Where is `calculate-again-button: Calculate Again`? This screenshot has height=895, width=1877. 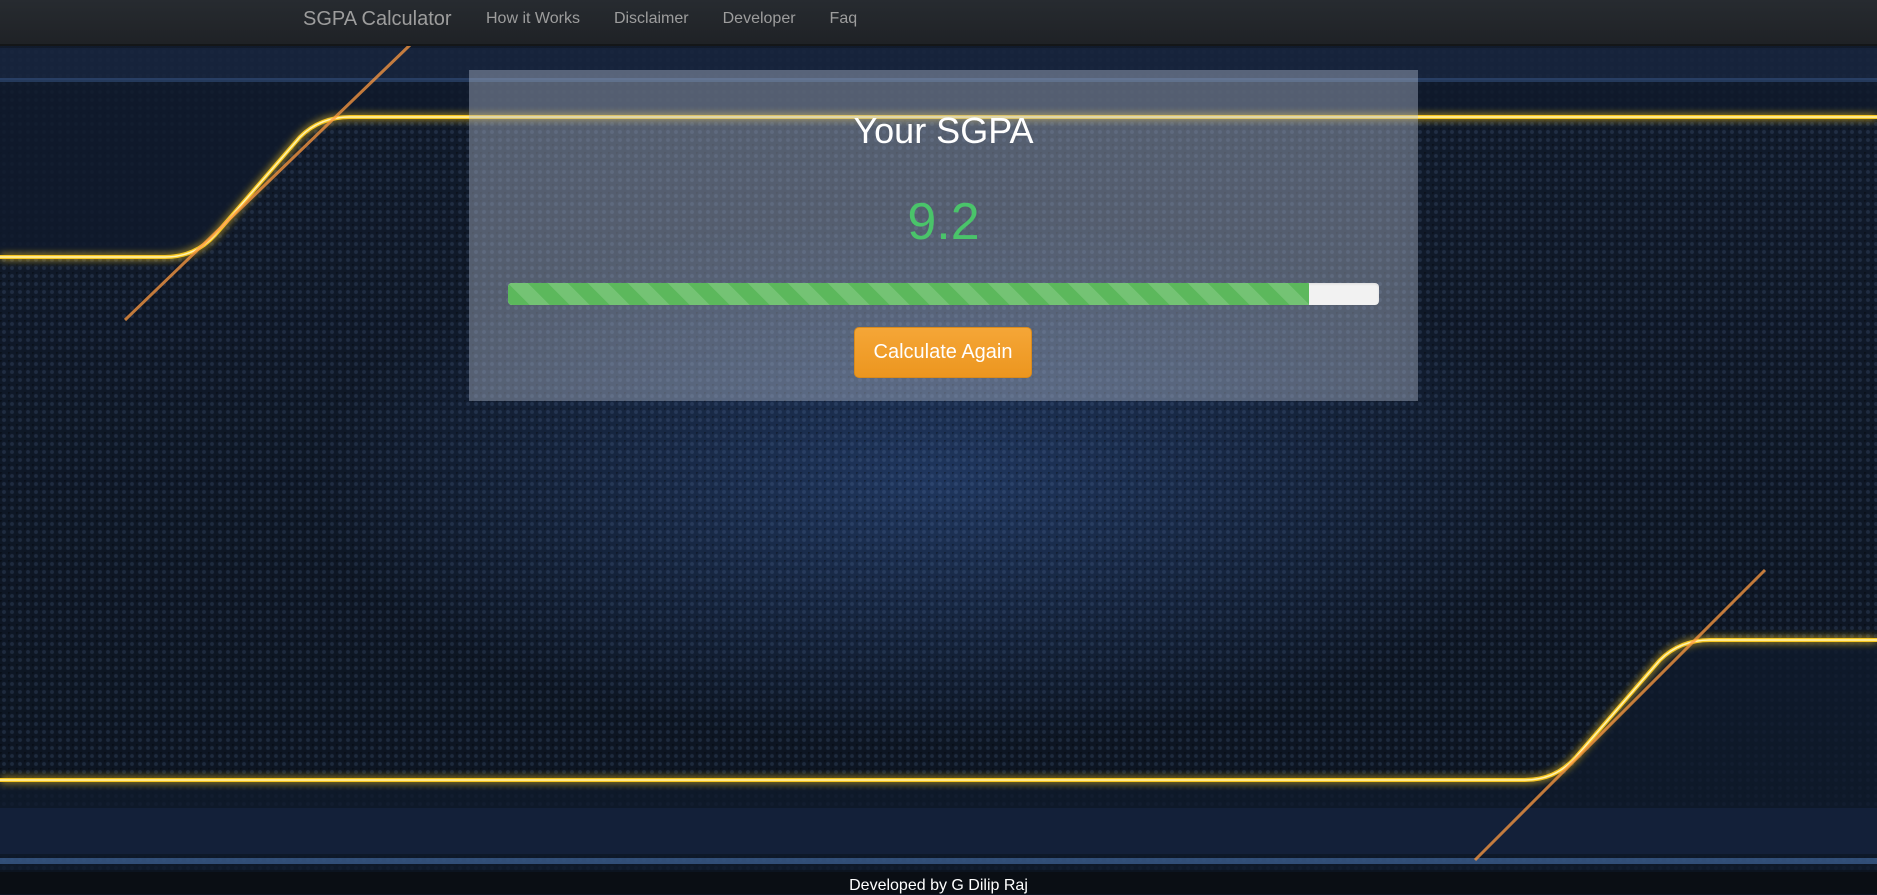
calculate-again-button: Calculate Again is located at coordinates (943, 352).